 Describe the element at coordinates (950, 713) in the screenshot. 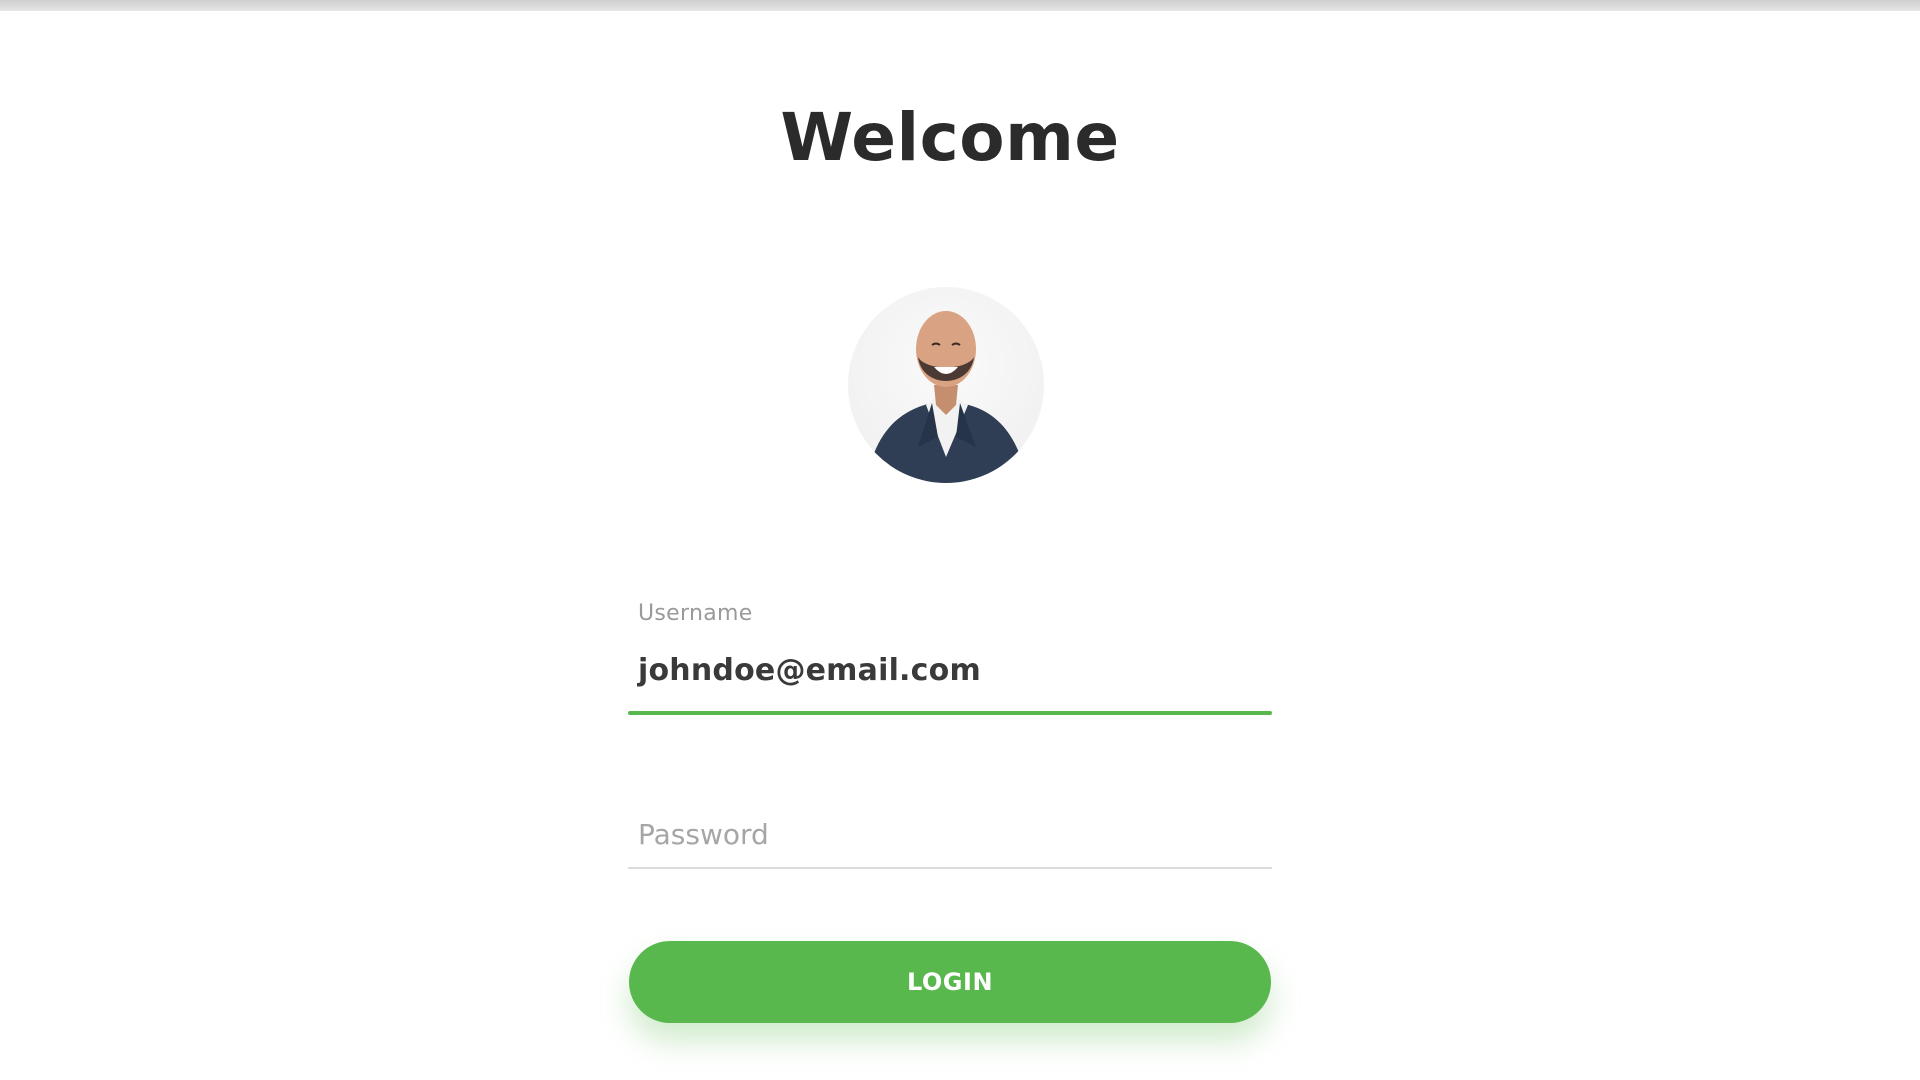

I see `username-underline` at that location.